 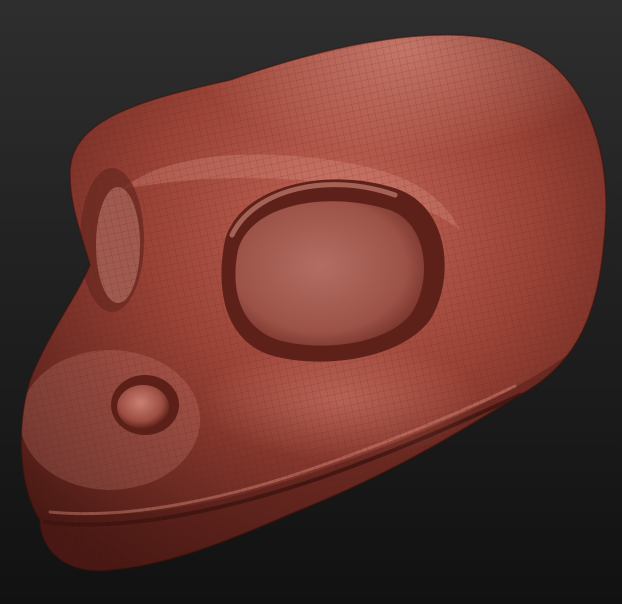 What do you see at coordinates (329, 273) in the screenshot?
I see `eye-socket-inner` at bounding box center [329, 273].